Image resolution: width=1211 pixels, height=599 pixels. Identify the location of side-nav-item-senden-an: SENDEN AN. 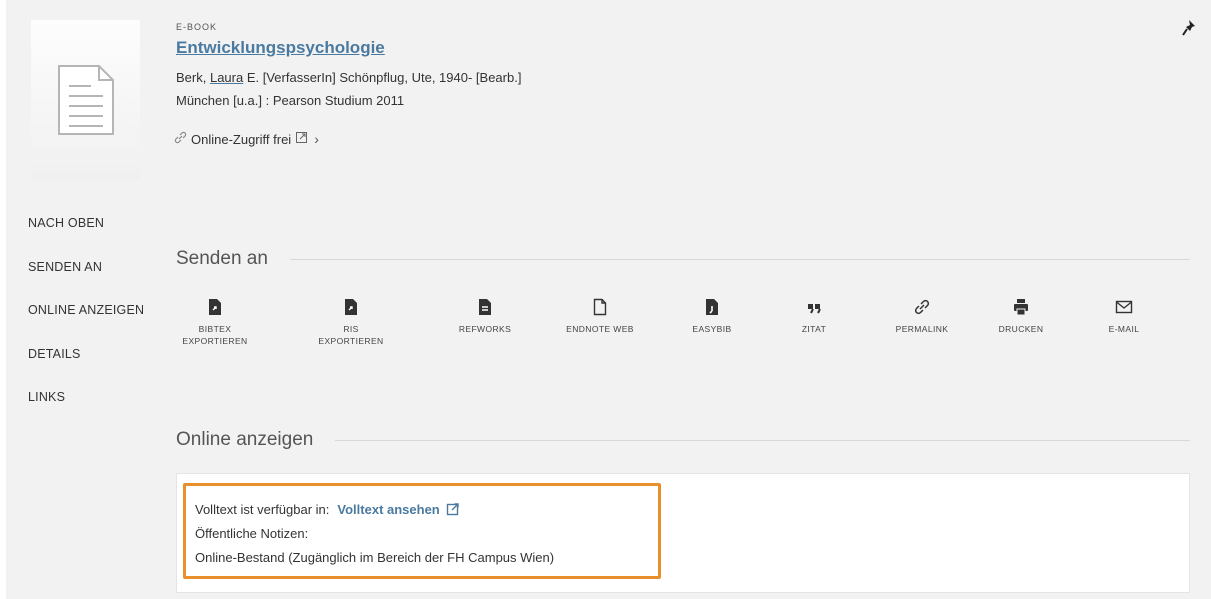
(98, 282).